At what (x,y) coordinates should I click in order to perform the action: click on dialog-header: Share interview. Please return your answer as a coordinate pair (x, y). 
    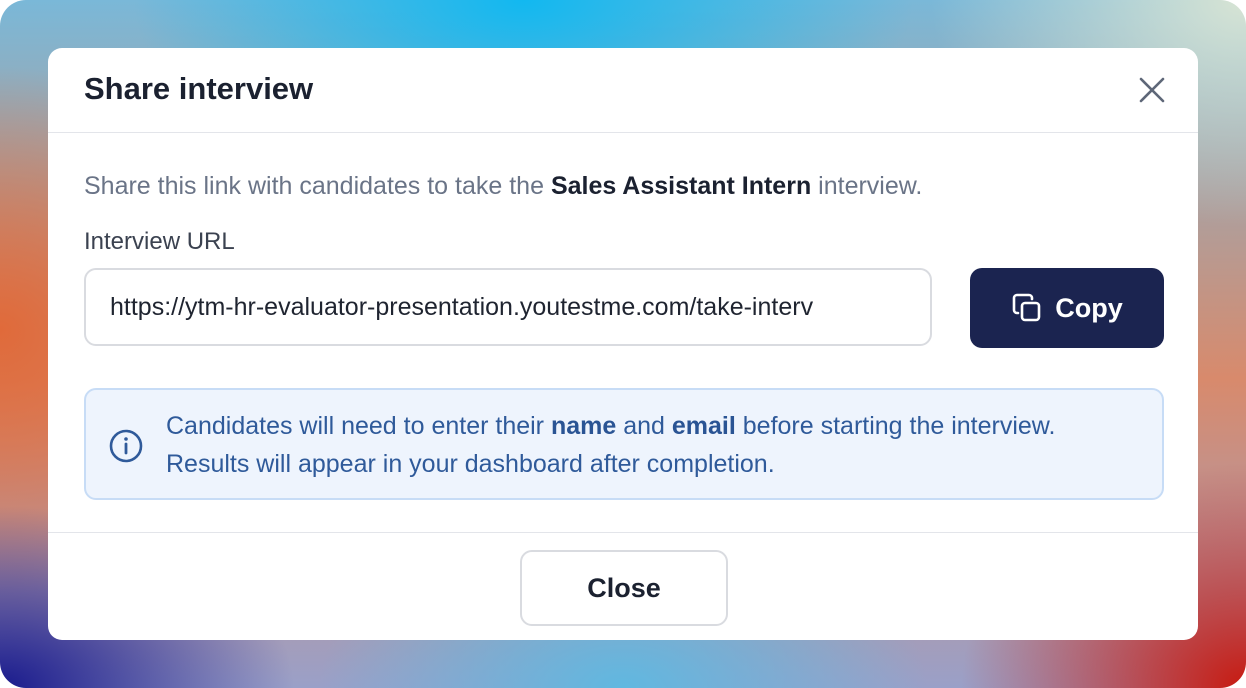
    Looking at the image, I should click on (623, 90).